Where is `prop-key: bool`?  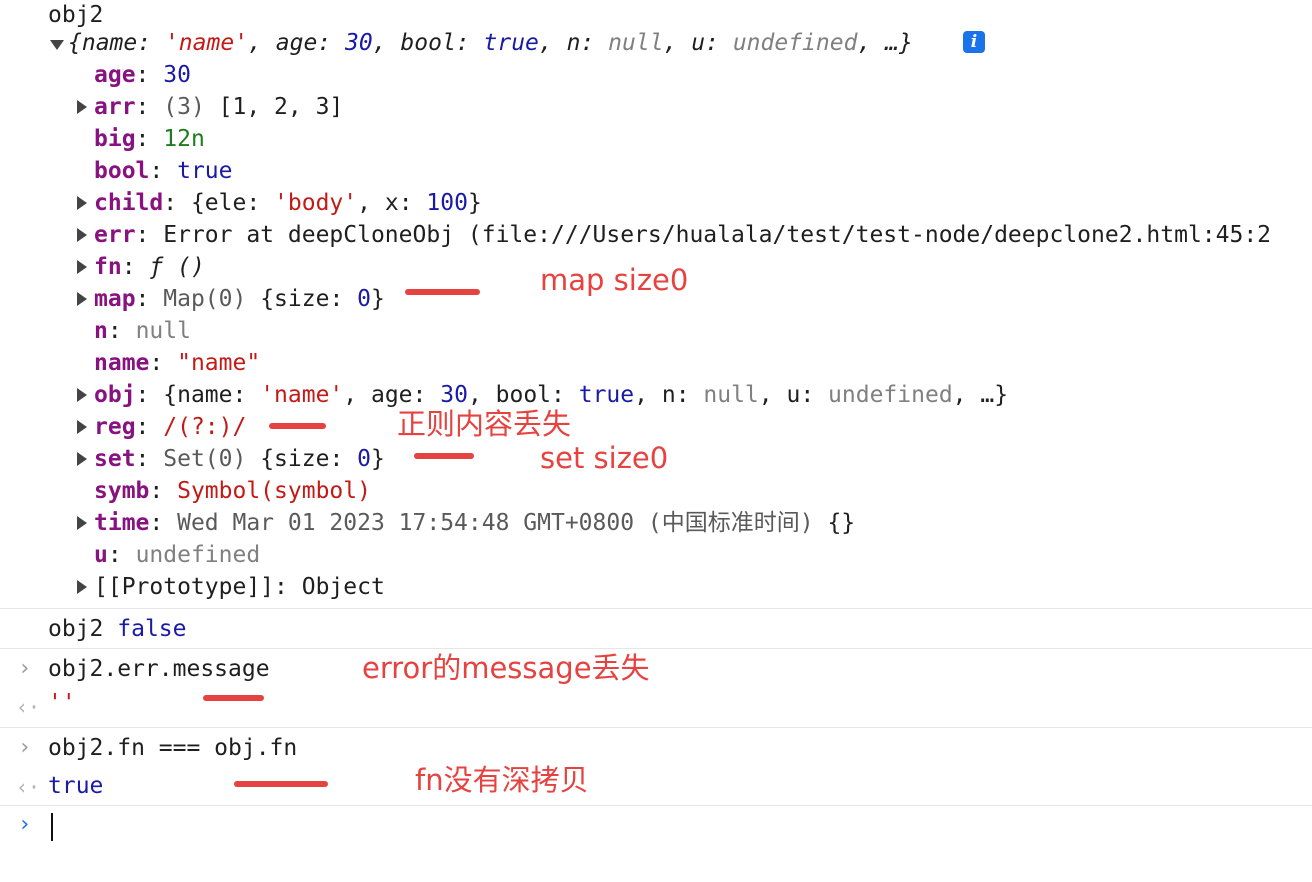 prop-key: bool is located at coordinates (122, 171).